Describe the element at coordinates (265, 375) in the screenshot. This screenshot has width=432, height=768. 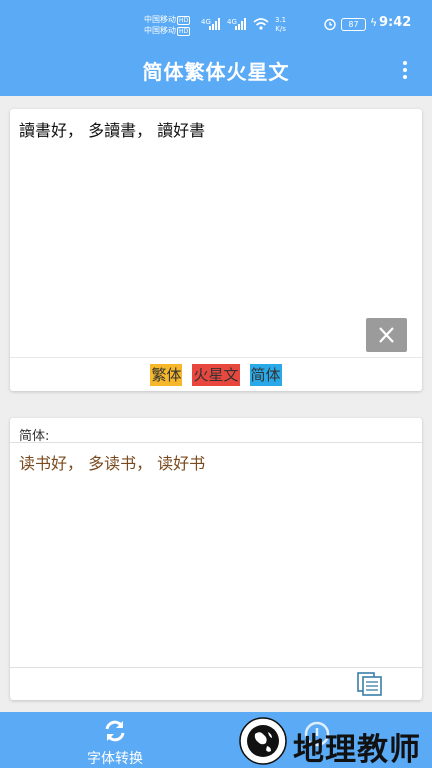
I see `simplified-button: 简体` at that location.